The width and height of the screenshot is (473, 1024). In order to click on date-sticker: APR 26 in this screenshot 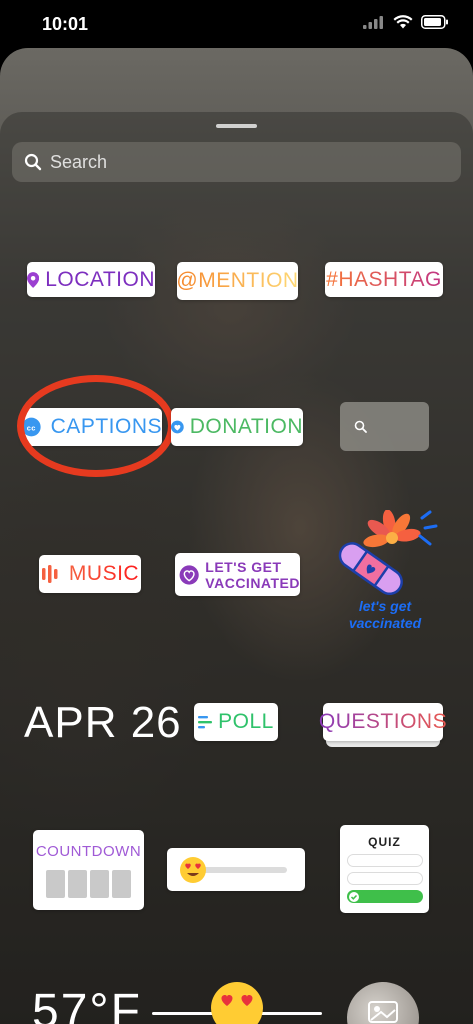, I will do `click(103, 723)`.